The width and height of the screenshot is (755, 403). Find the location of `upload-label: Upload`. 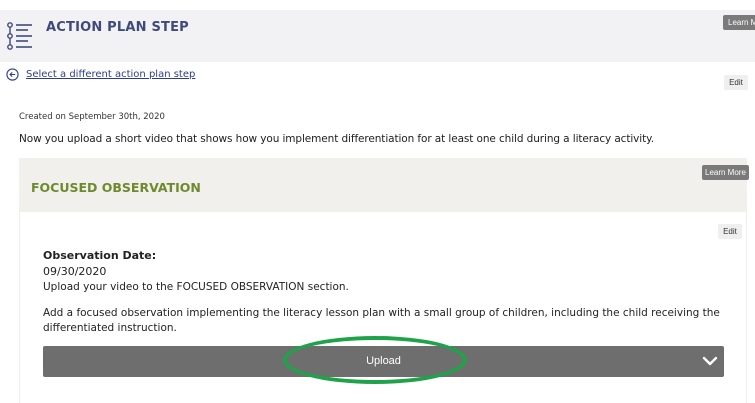

upload-label: Upload is located at coordinates (383, 361).